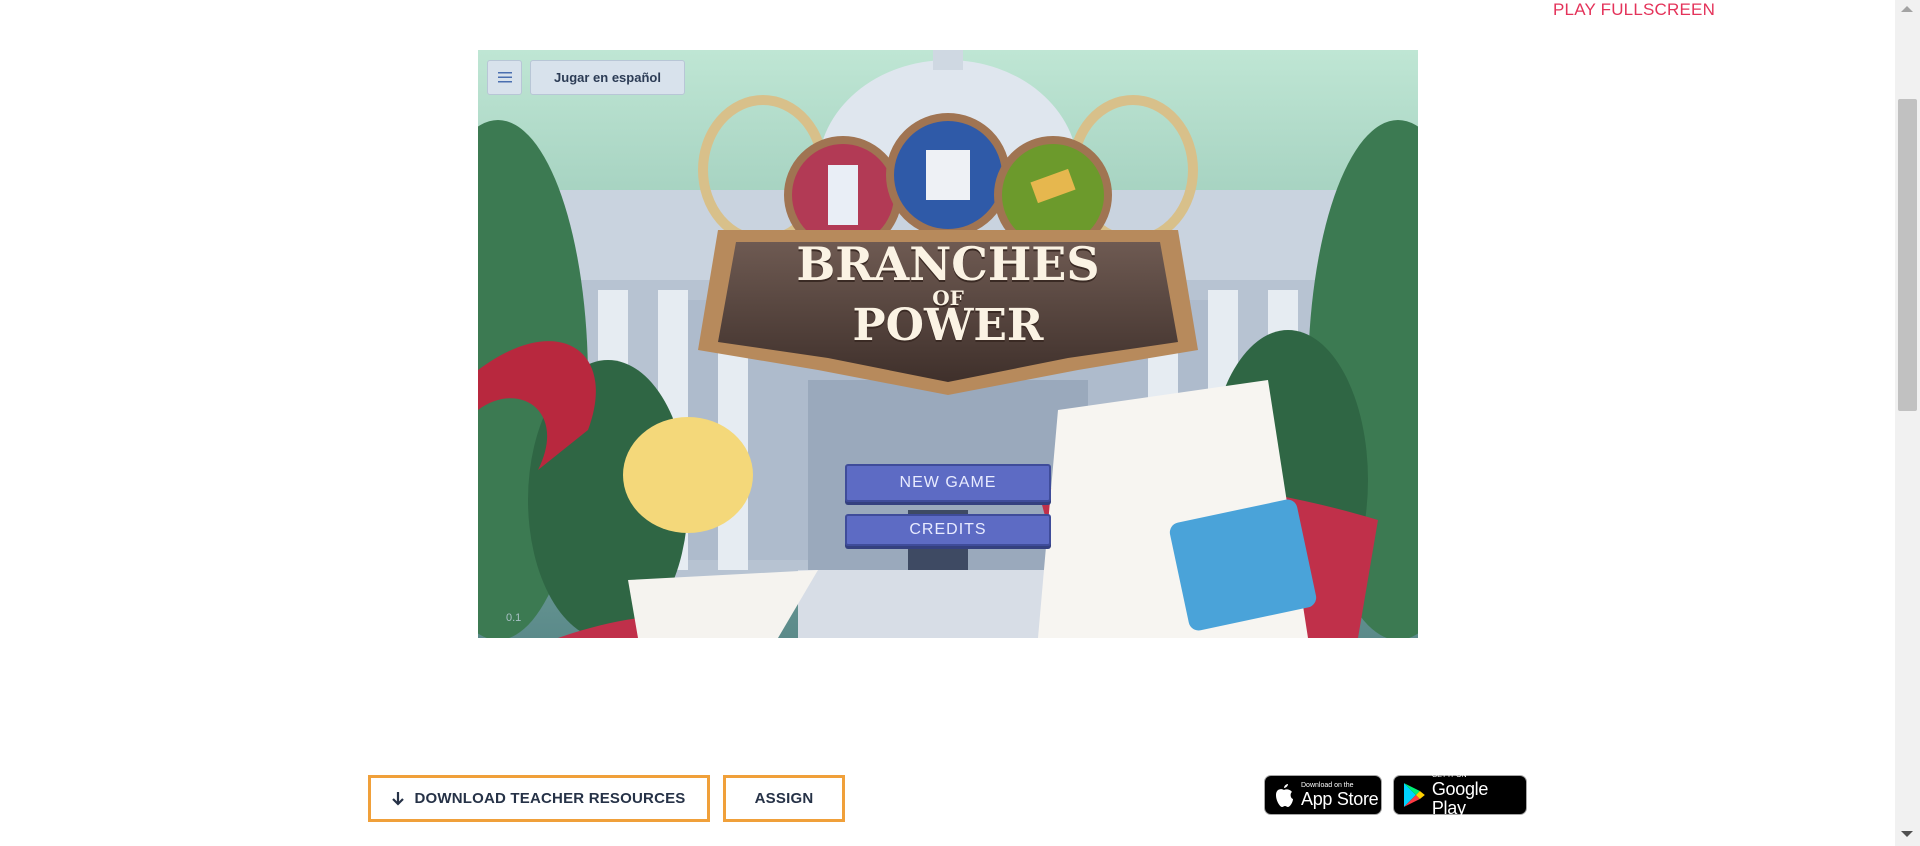 This screenshot has width=1920, height=846. What do you see at coordinates (948, 483) in the screenshot?
I see `new-game-button: NEW GAME` at bounding box center [948, 483].